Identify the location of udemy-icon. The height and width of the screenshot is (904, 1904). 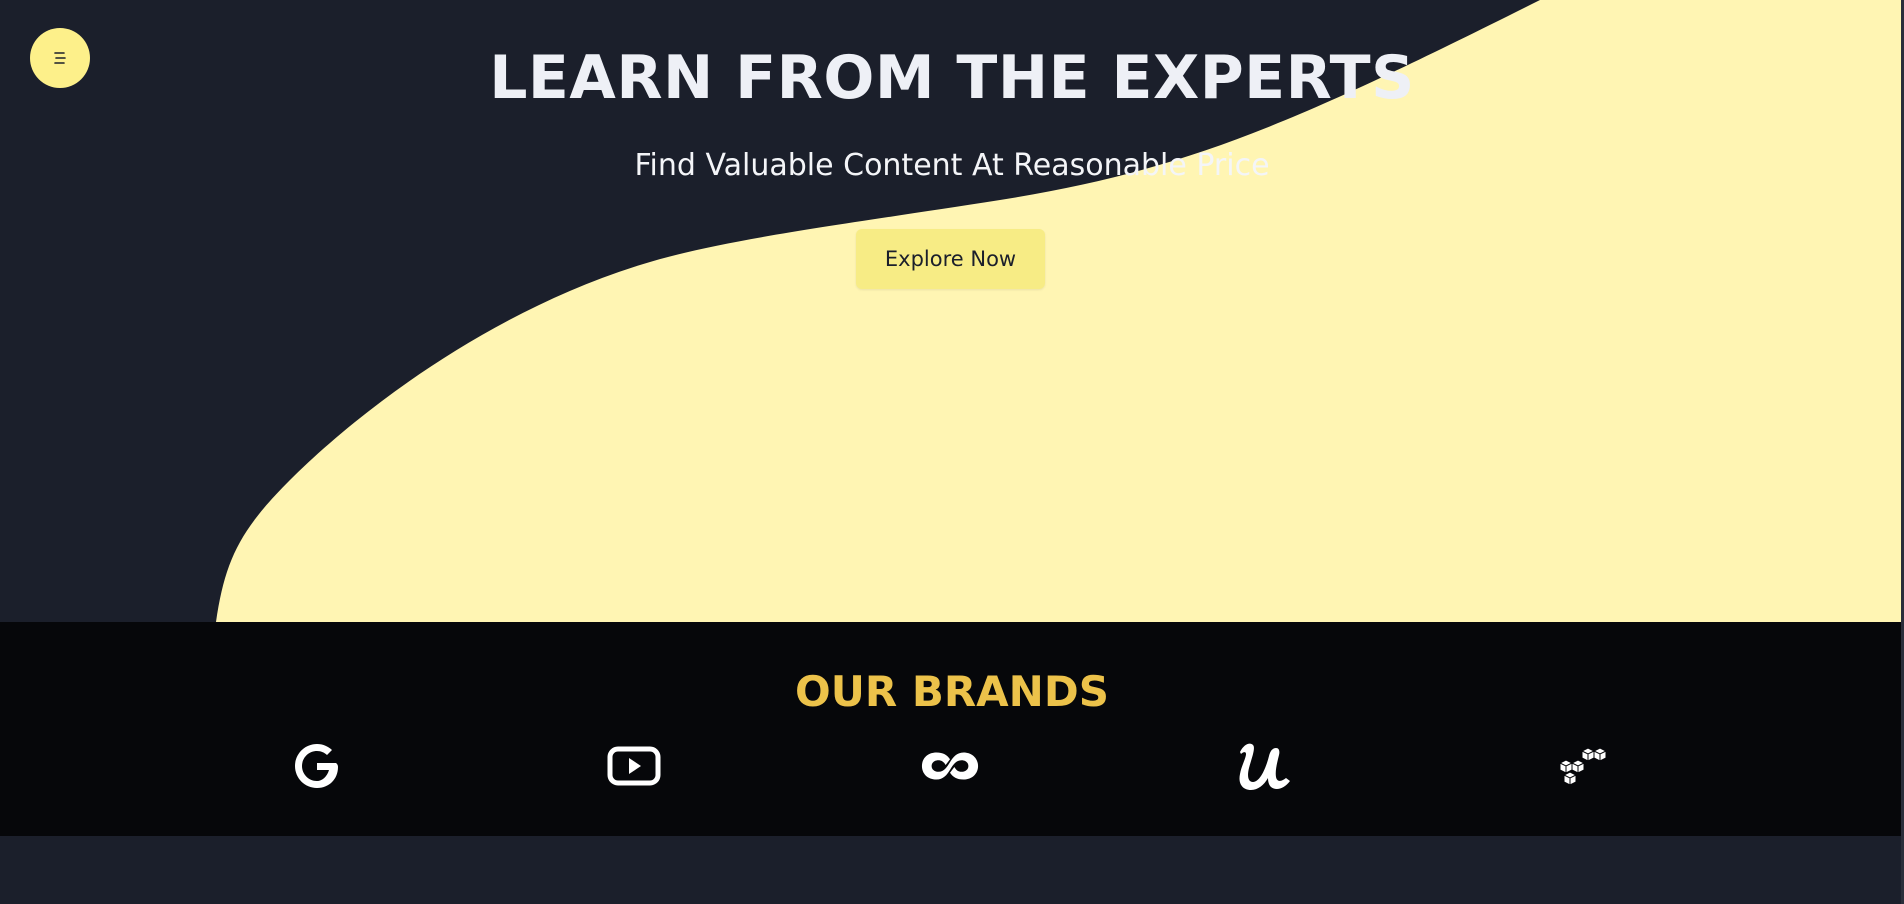
(1264, 766).